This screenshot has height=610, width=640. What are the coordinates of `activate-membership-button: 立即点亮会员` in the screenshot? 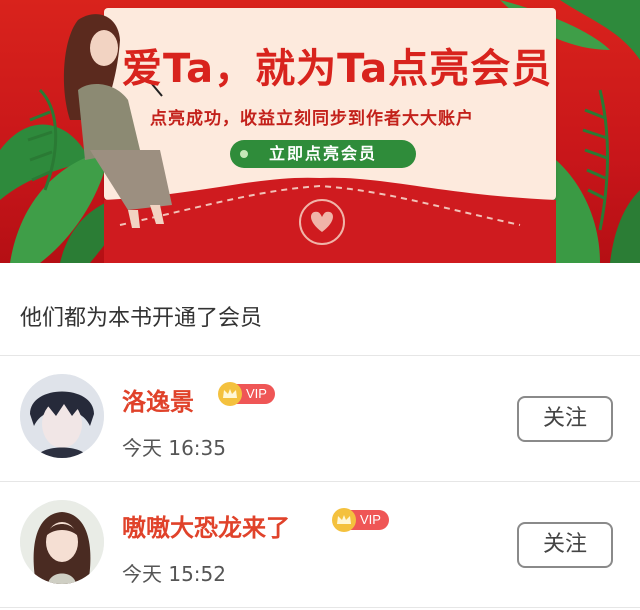 It's located at (323, 154).